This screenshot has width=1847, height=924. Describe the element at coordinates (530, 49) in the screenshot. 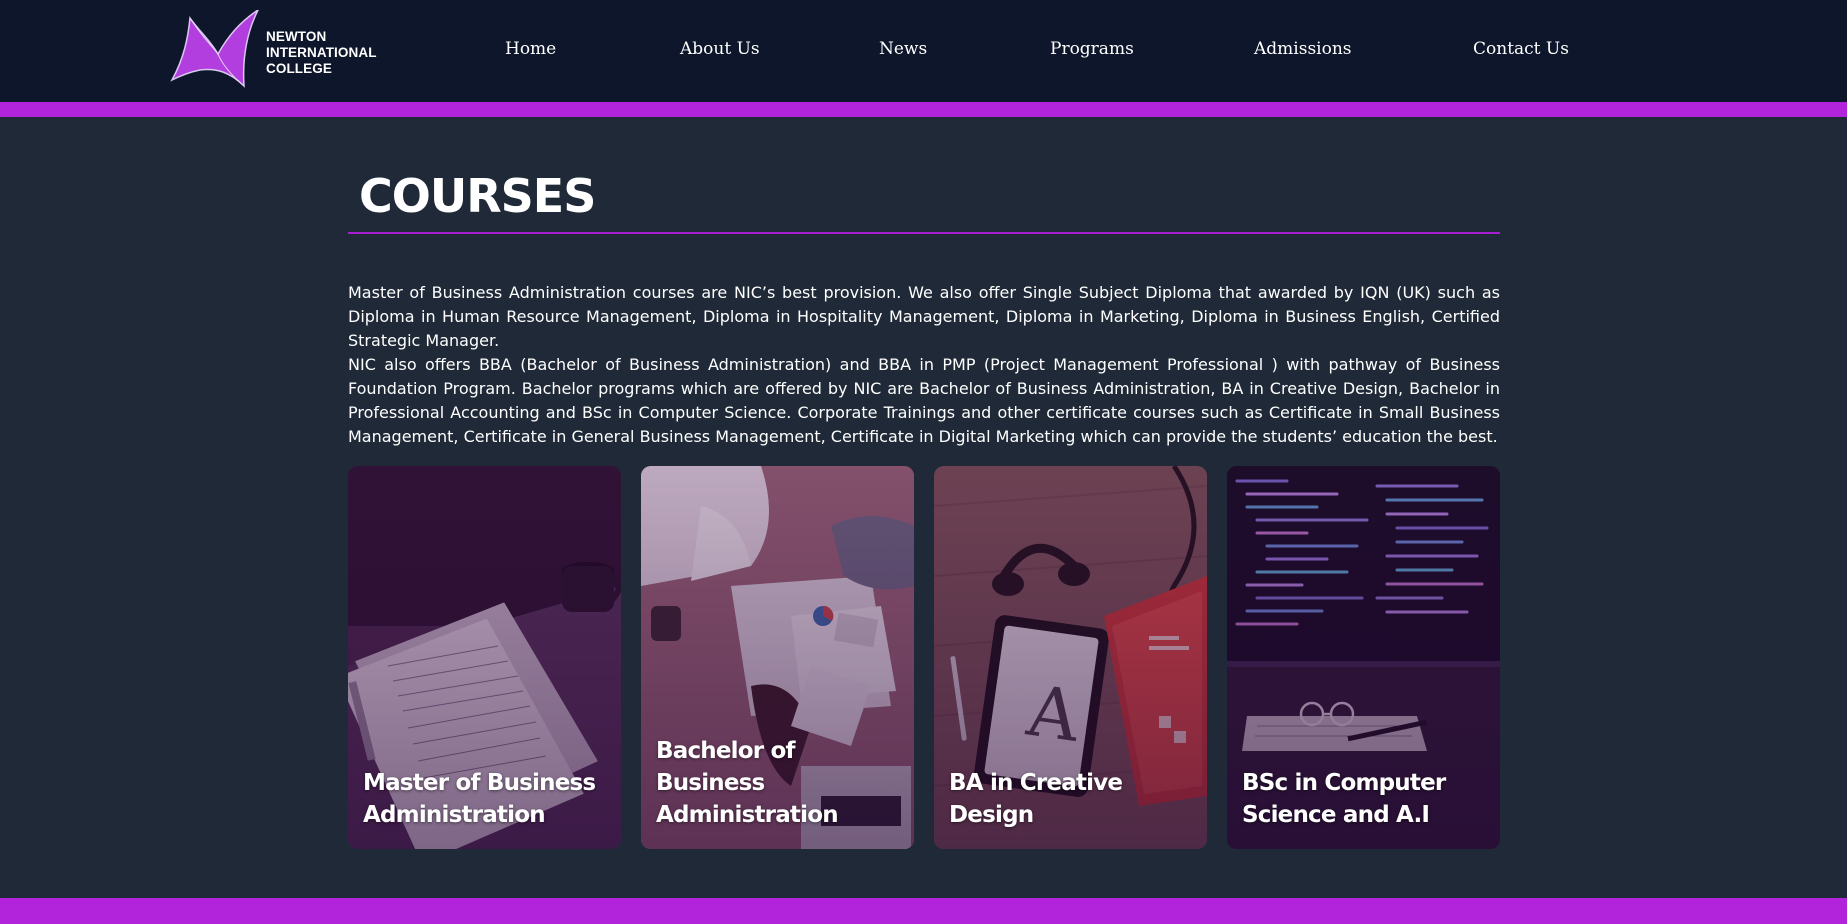

I see `nav-home: Home` at that location.